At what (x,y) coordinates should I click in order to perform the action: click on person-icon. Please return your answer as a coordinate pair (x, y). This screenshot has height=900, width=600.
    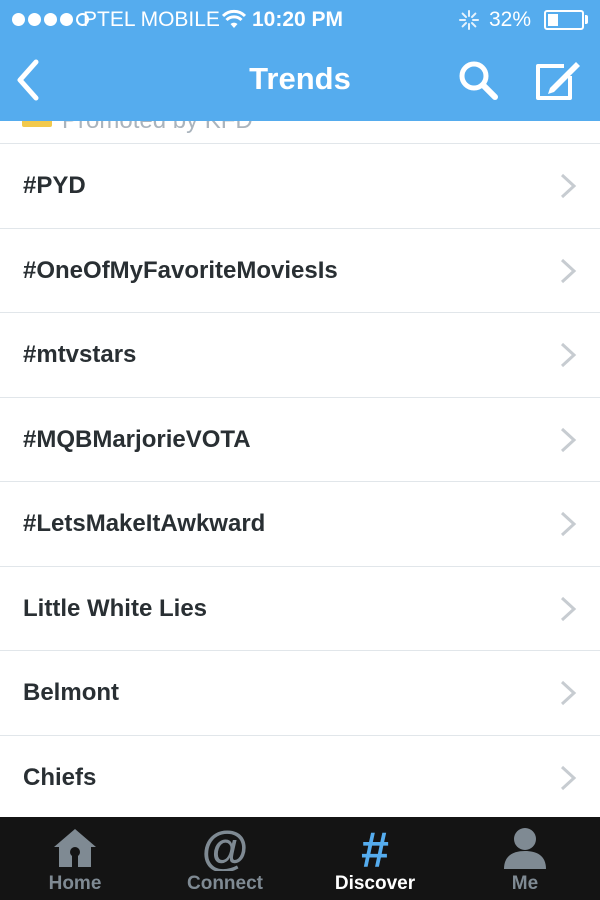
    Looking at the image, I should click on (525, 848).